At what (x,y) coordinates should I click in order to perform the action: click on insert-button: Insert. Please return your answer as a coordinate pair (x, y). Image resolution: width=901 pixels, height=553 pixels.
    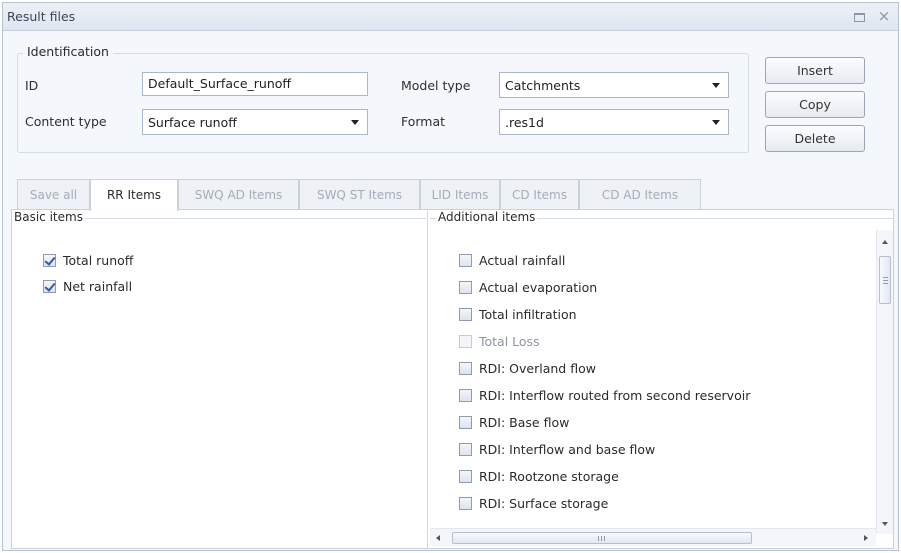
    Looking at the image, I should click on (815, 70).